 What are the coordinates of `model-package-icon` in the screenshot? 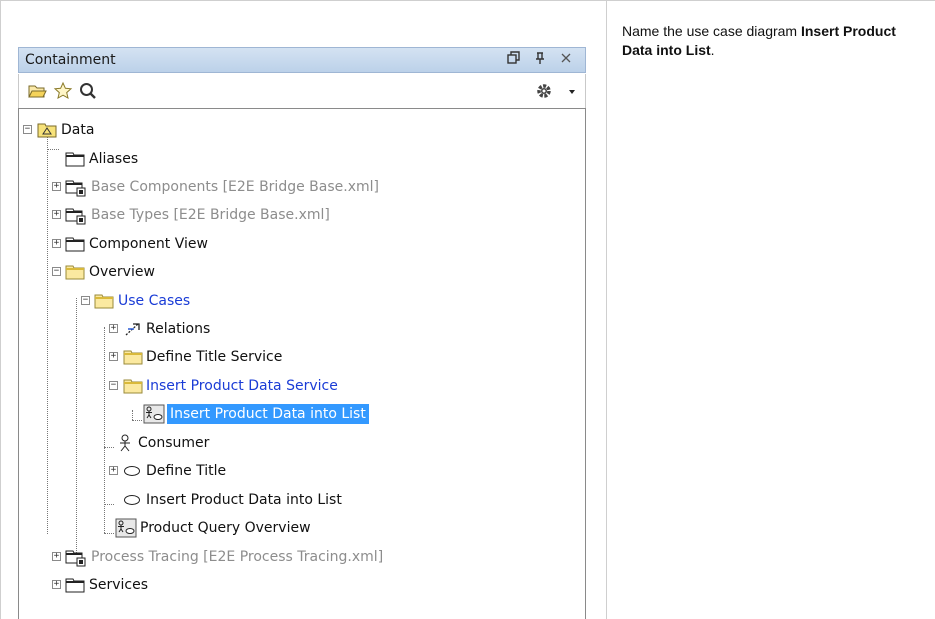 It's located at (47, 133).